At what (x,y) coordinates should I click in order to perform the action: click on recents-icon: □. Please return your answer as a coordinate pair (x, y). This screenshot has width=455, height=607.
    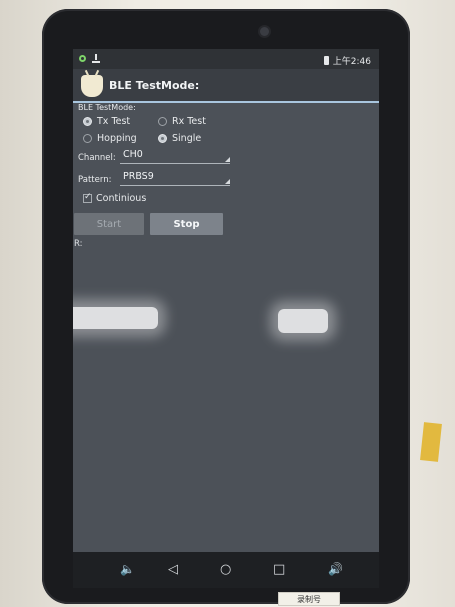
    Looking at the image, I should click on (279, 569).